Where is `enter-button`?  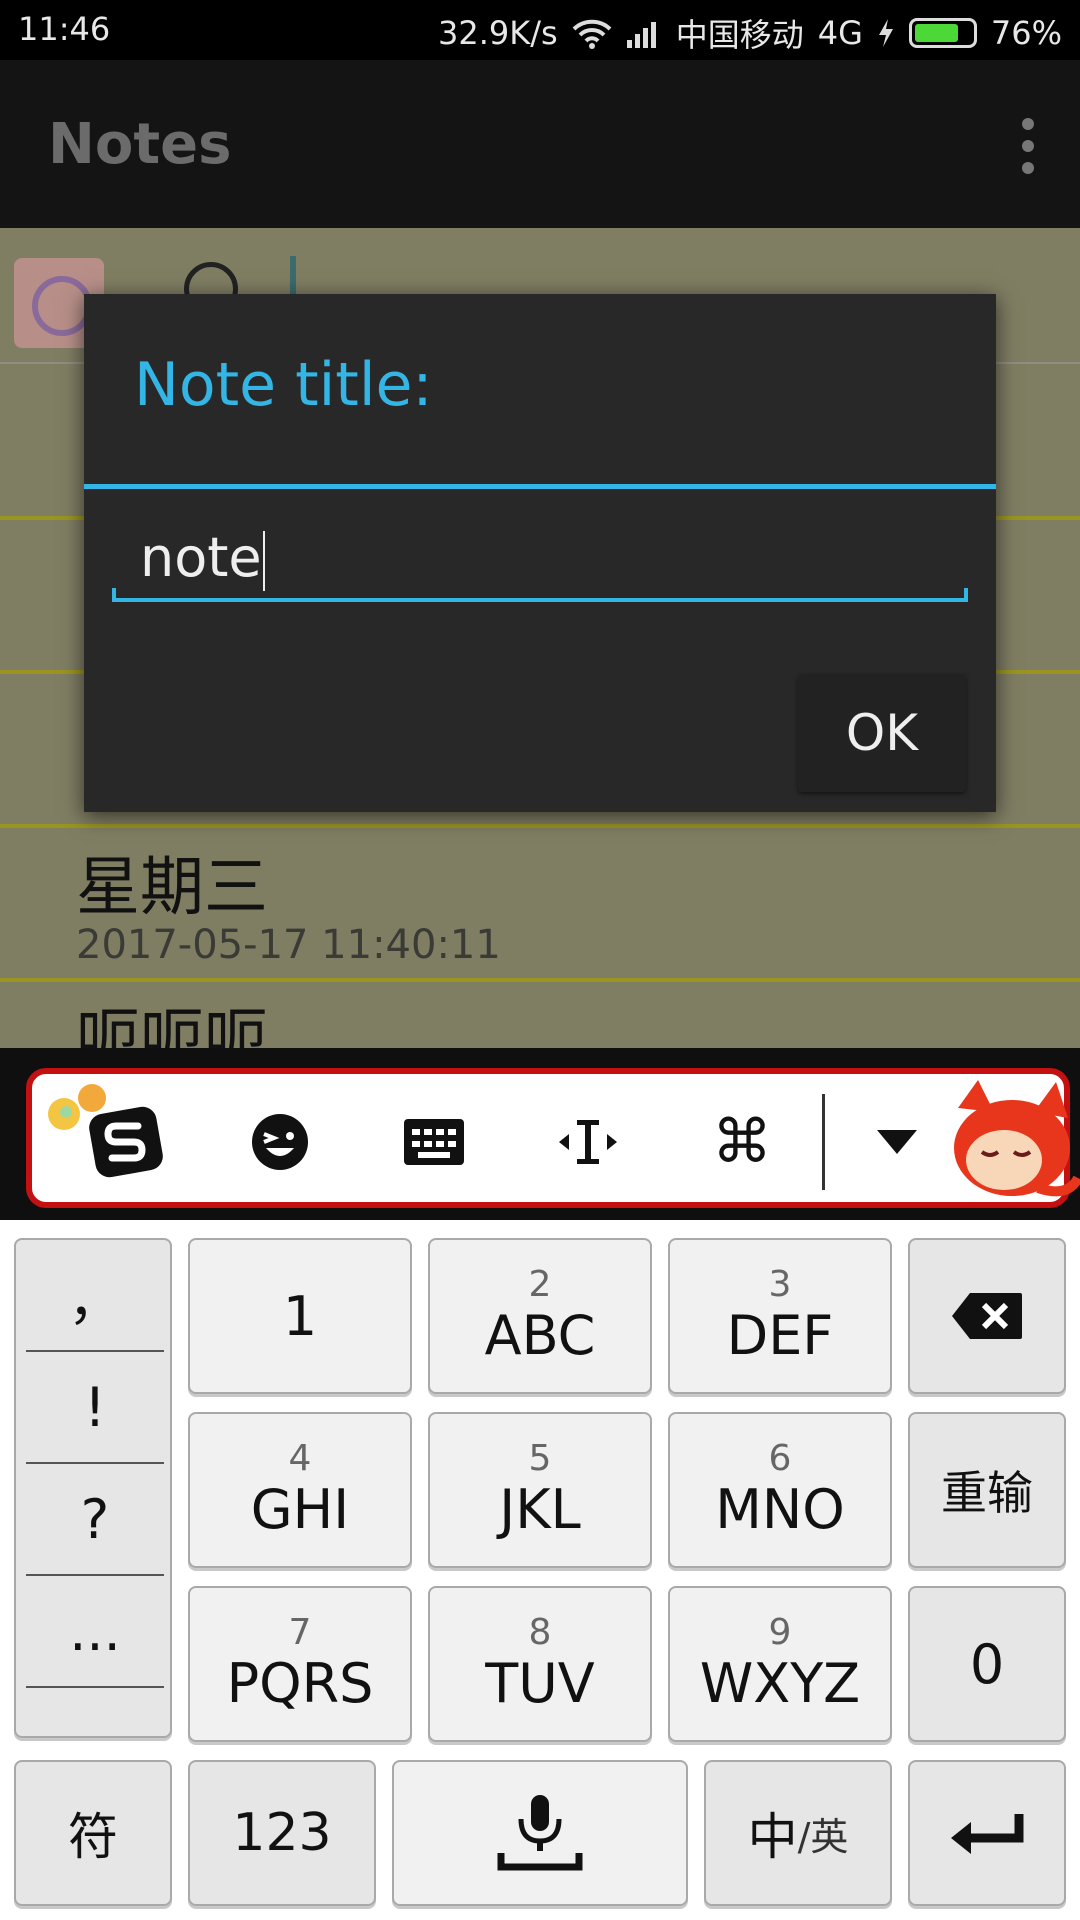 enter-button is located at coordinates (987, 1833).